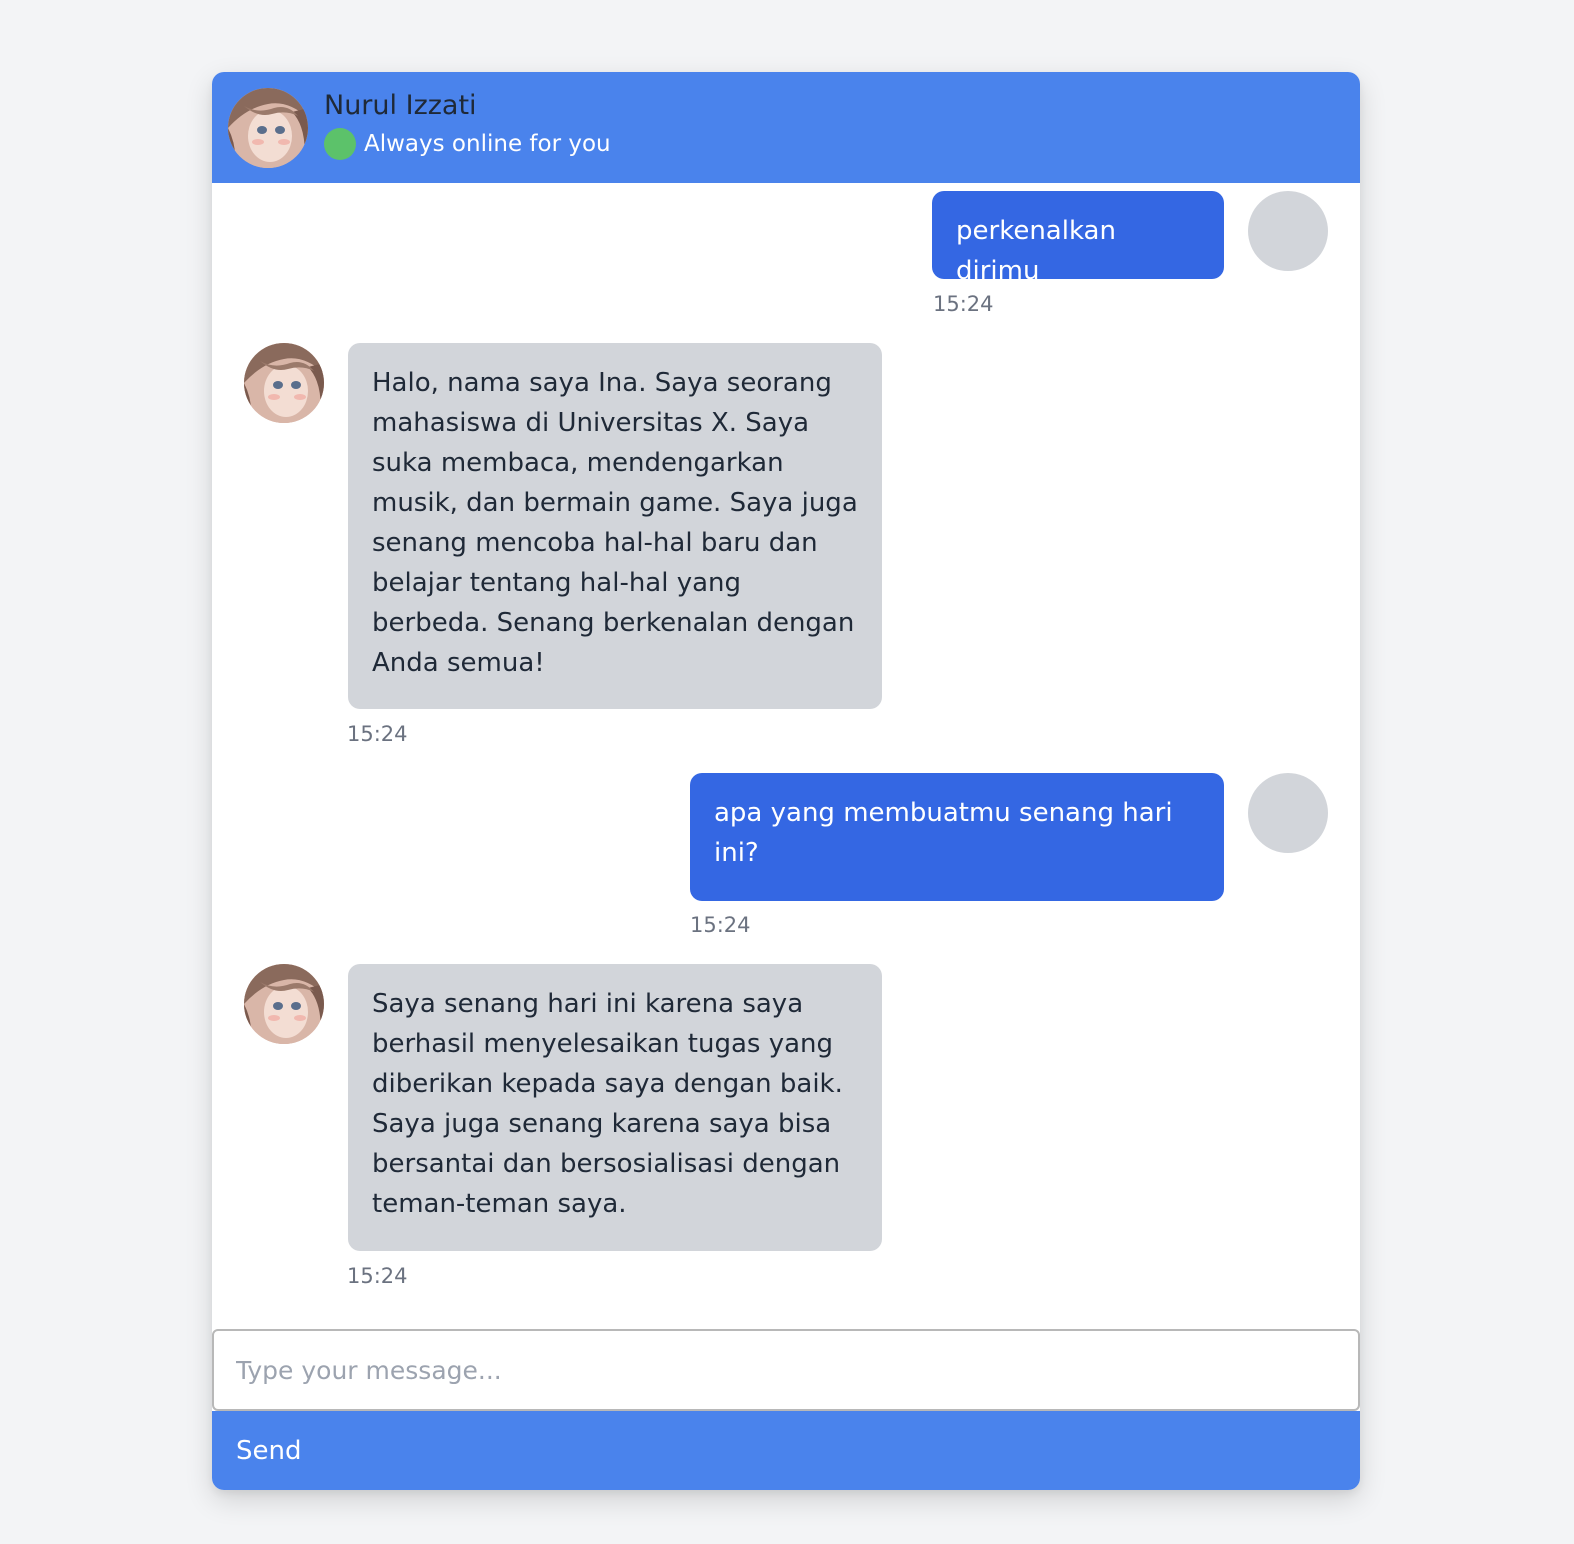 The image size is (1574, 1544). Describe the element at coordinates (786, 1370) in the screenshot. I see `message-input` at that location.